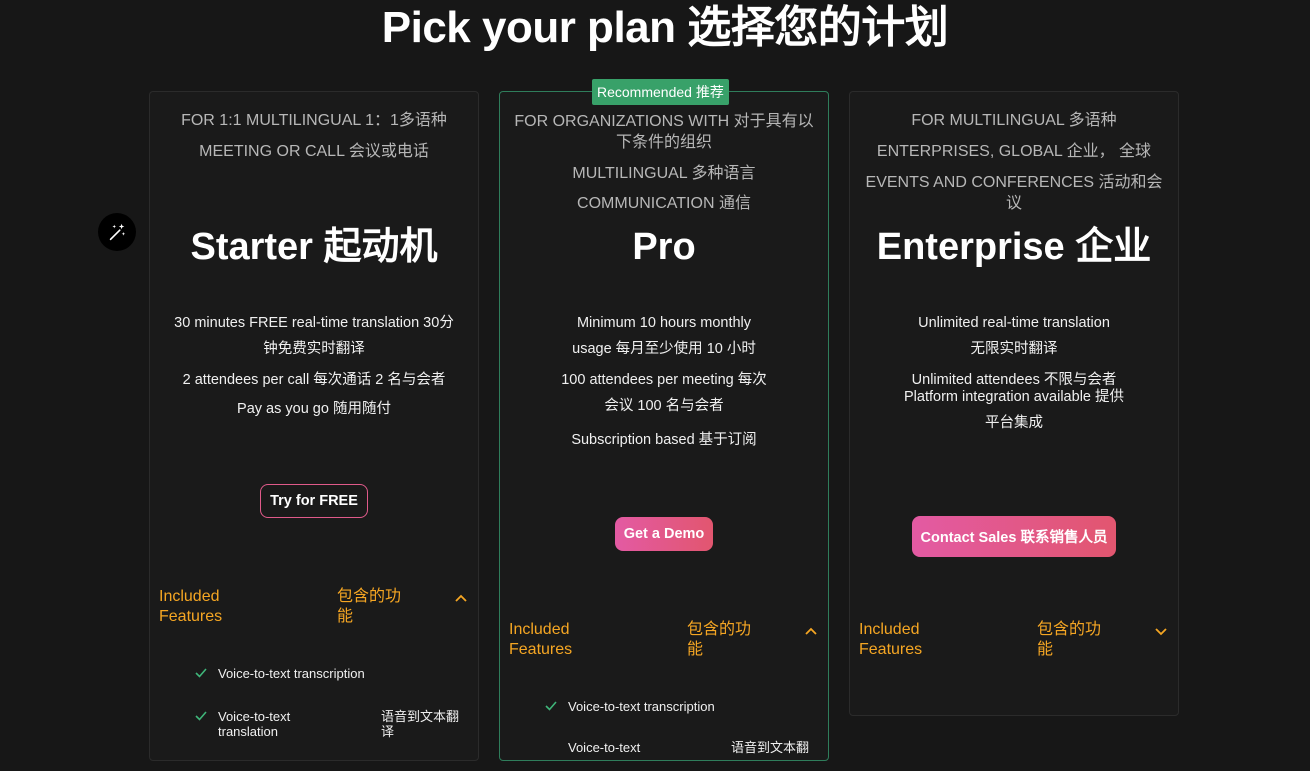 This screenshot has height=771, width=1310. Describe the element at coordinates (1014, 120) in the screenshot. I see `audience-line: FOR MULTILINGUAL 多语种` at that location.